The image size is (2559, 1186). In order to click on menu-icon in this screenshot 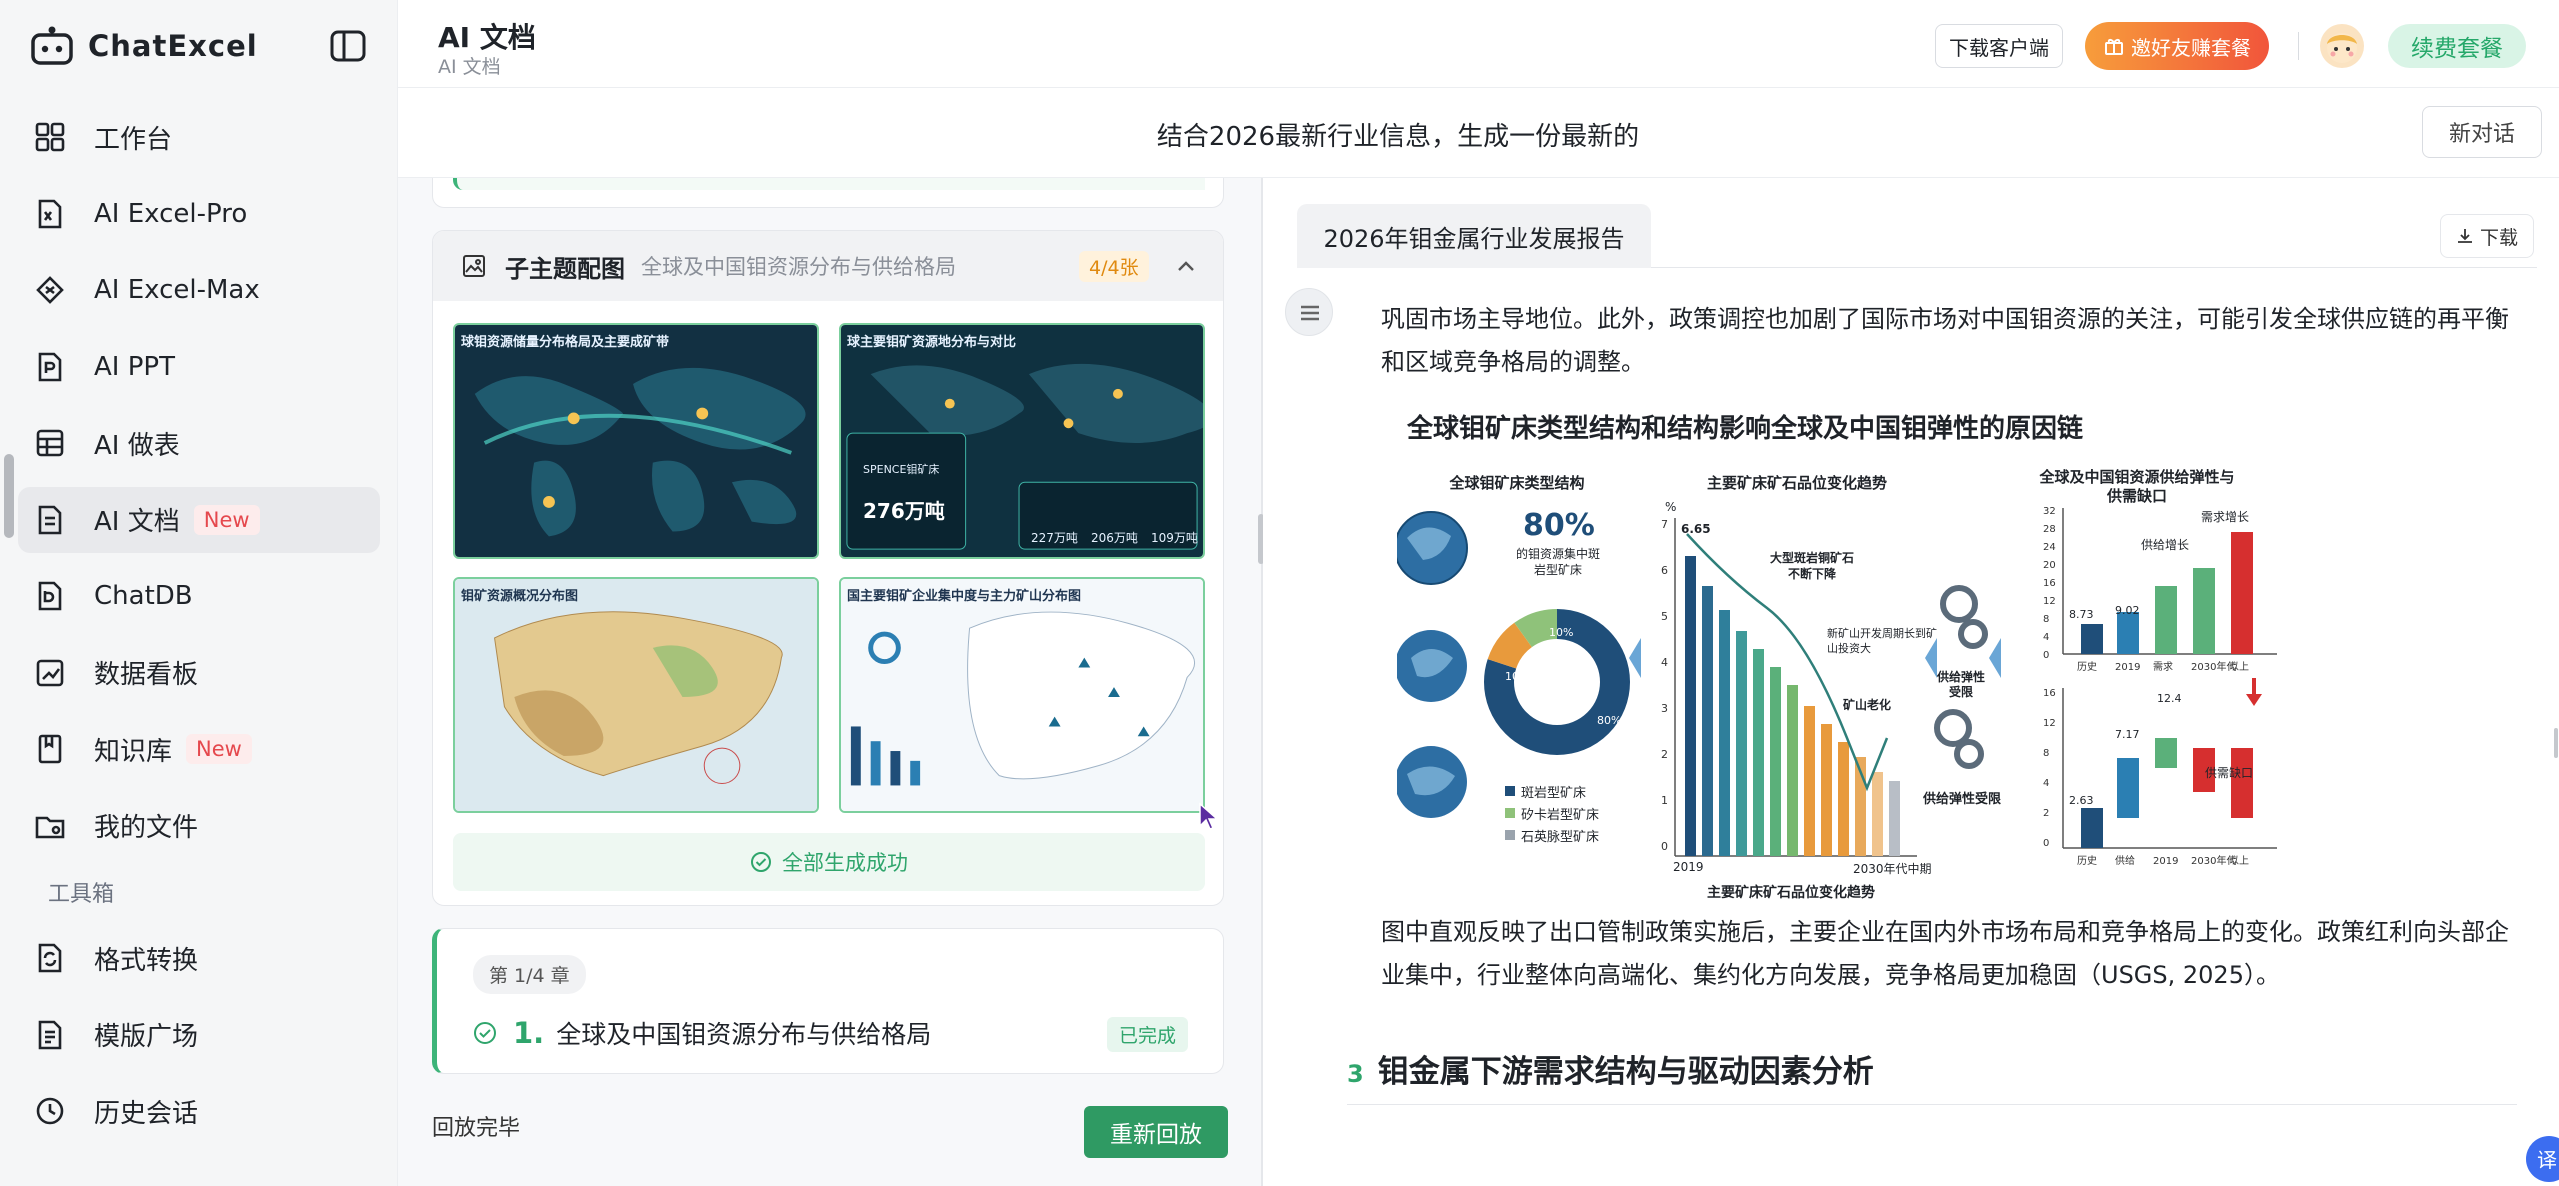, I will do `click(1310, 313)`.